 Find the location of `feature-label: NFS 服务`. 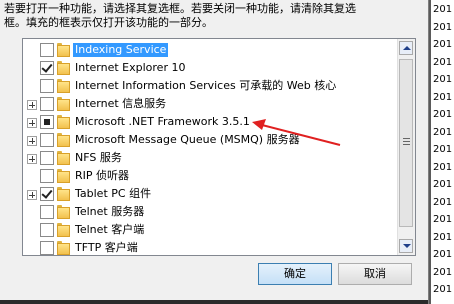

feature-label: NFS 服务 is located at coordinates (98, 158).